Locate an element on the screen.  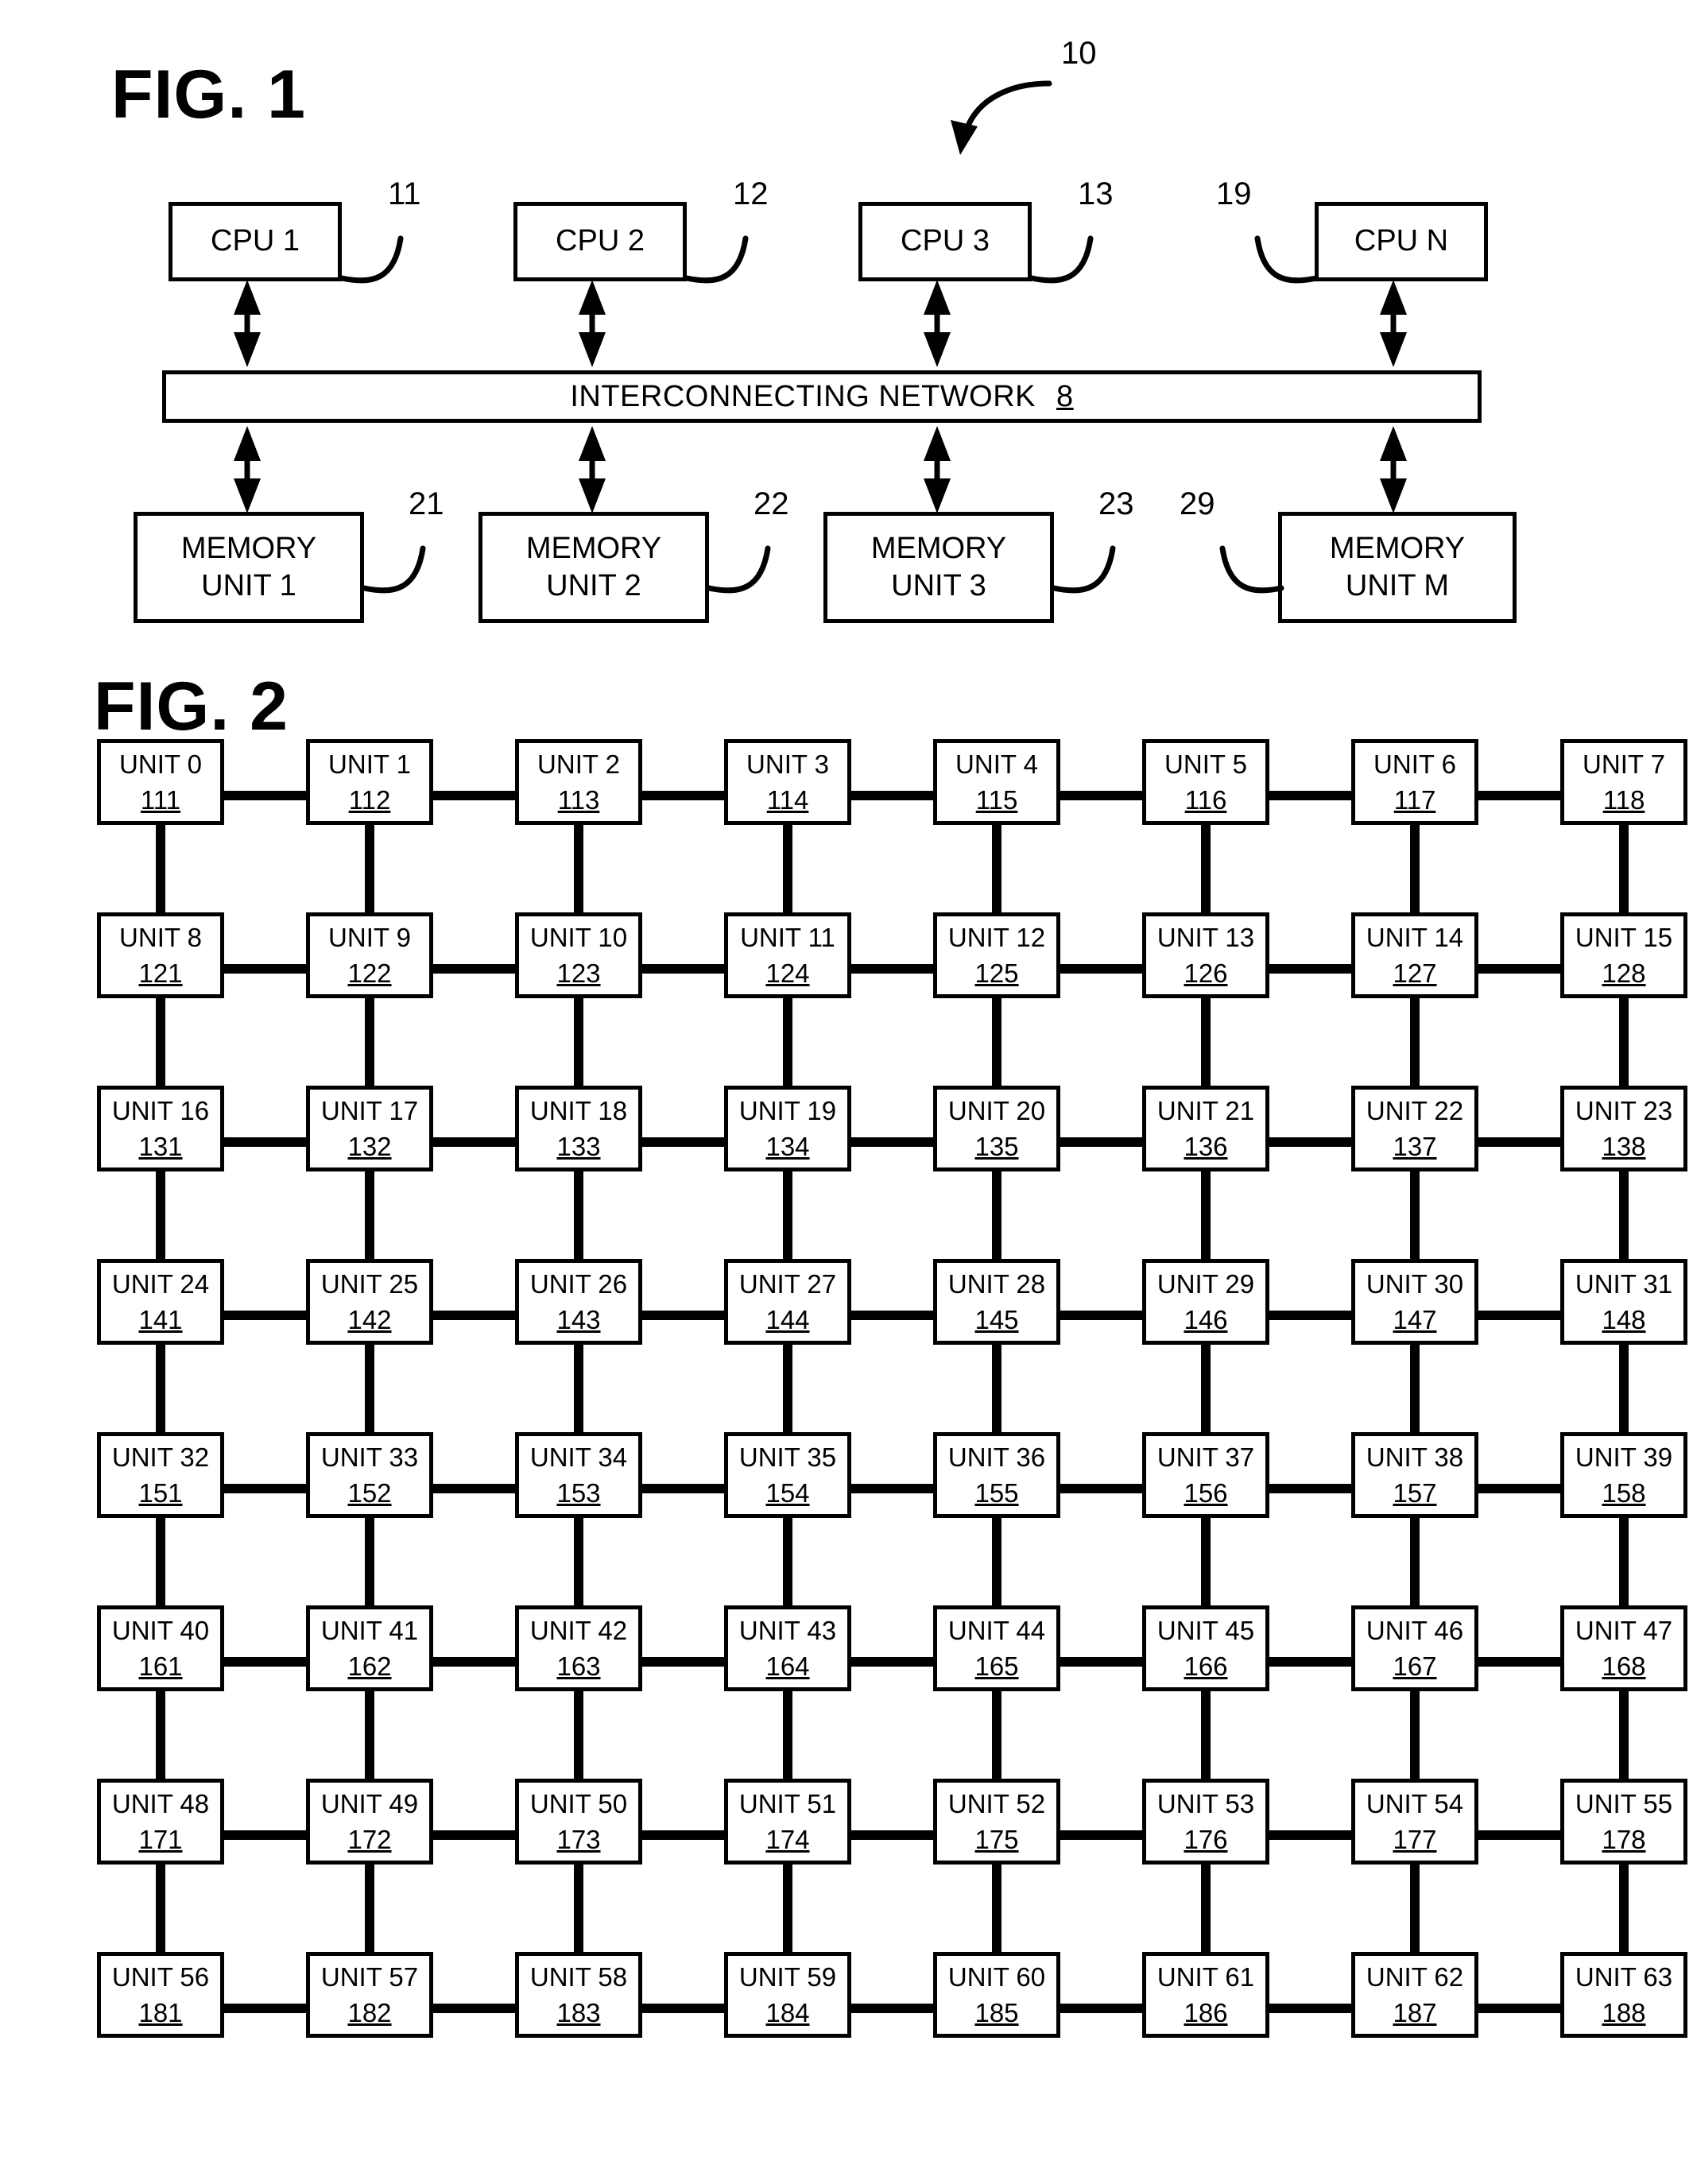
unit-cell: UNIT 1 112 is located at coordinates (369, 782).